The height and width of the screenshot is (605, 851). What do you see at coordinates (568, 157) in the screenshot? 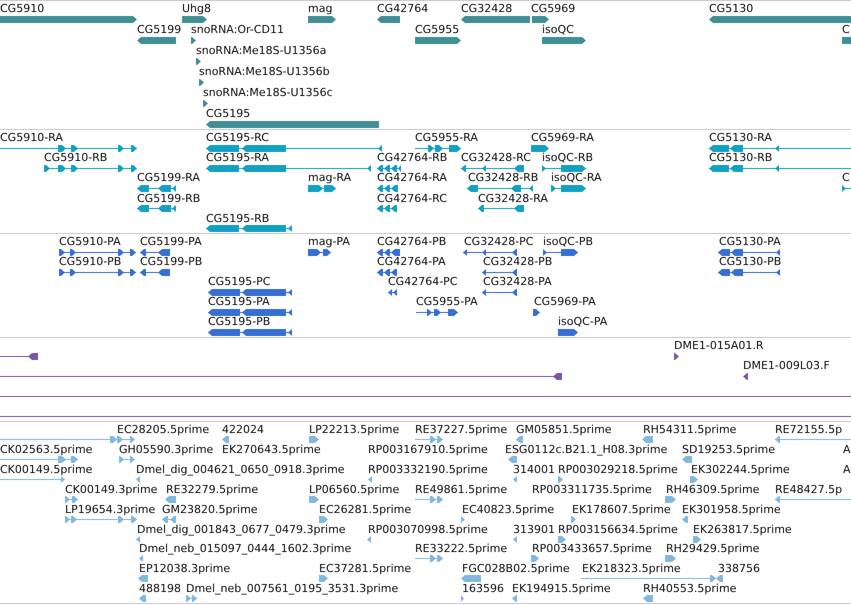
I see `transcript-label: isoQC-RB` at bounding box center [568, 157].